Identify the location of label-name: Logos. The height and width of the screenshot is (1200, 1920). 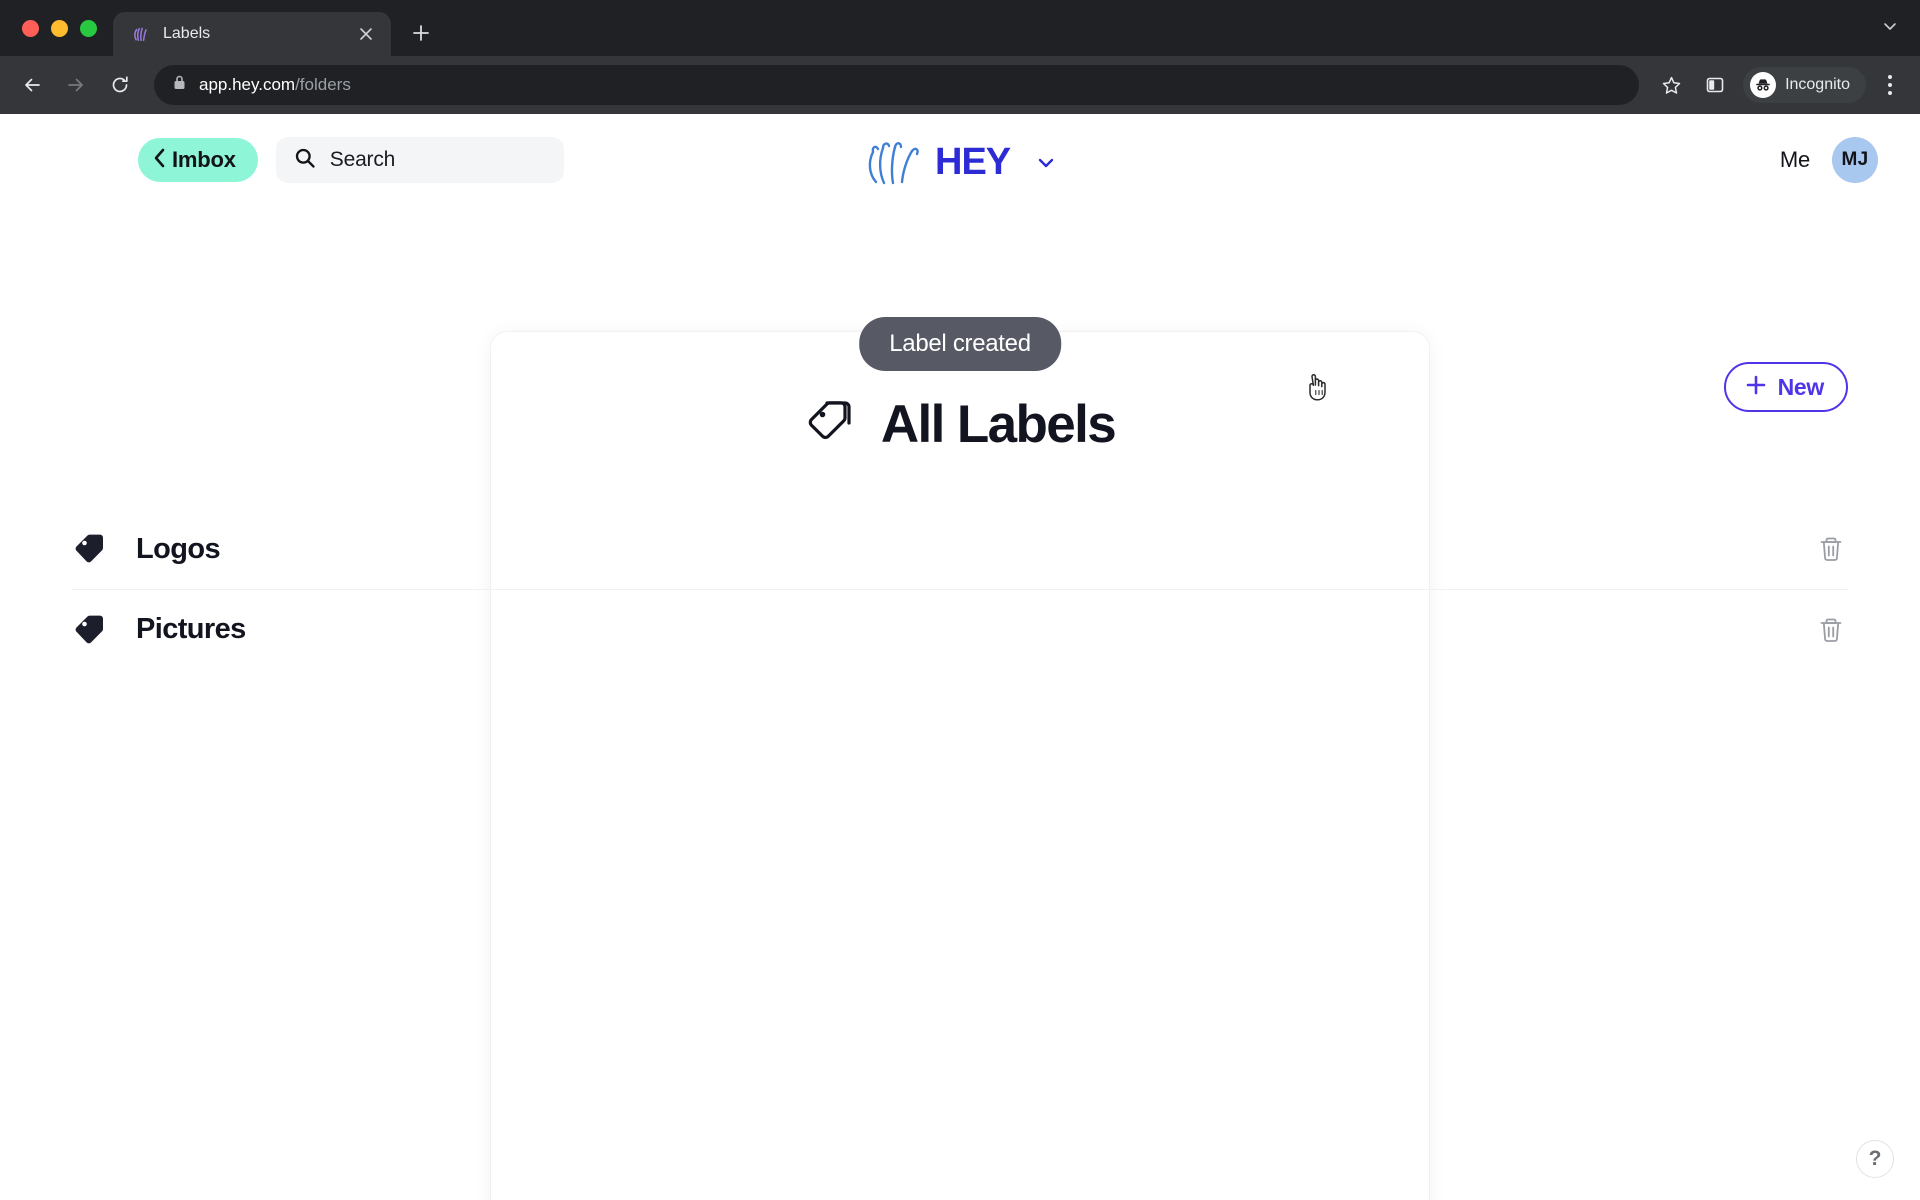
(178, 548).